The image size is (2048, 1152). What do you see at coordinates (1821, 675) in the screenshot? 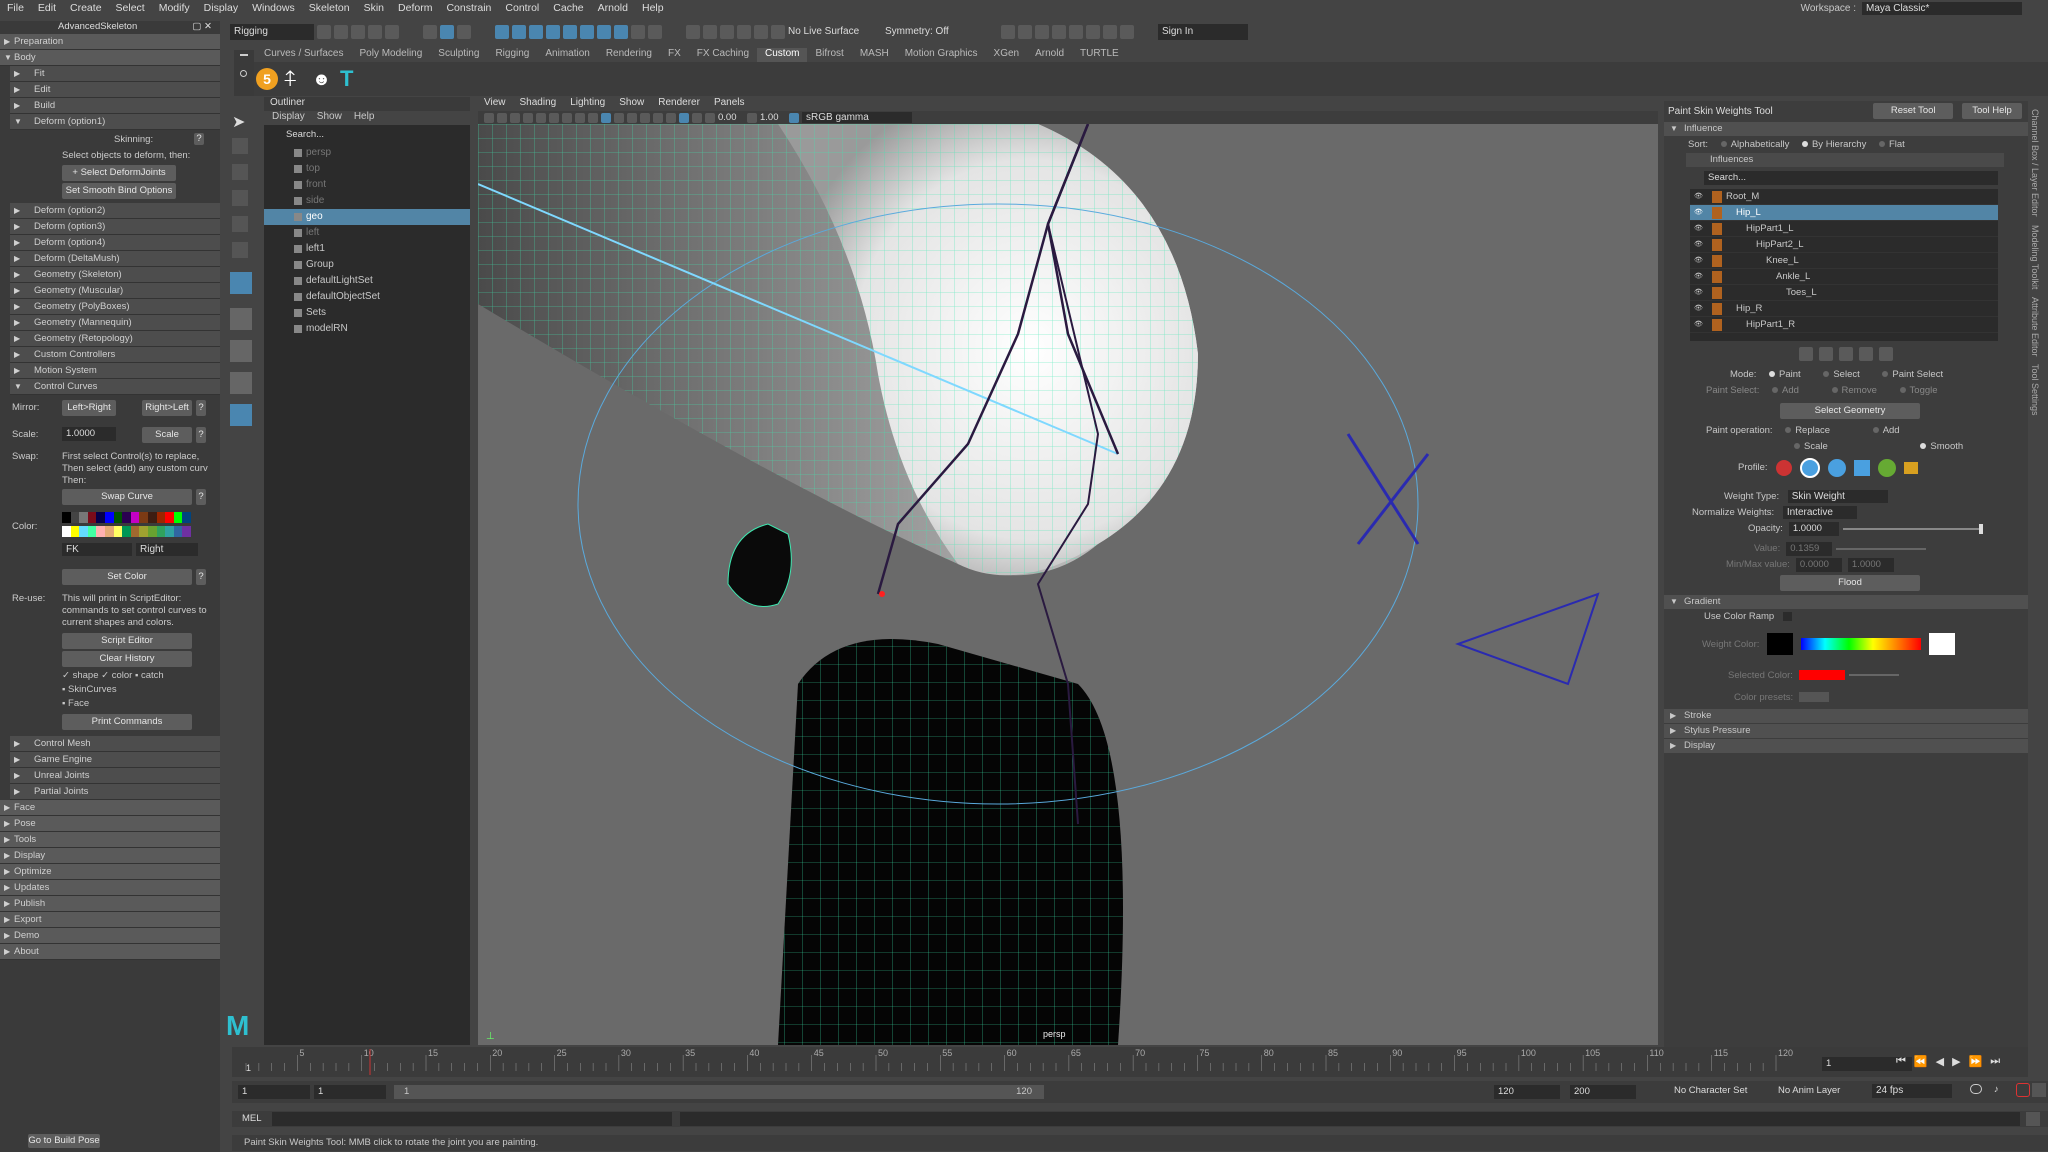
I see `selected-color-swatch` at bounding box center [1821, 675].